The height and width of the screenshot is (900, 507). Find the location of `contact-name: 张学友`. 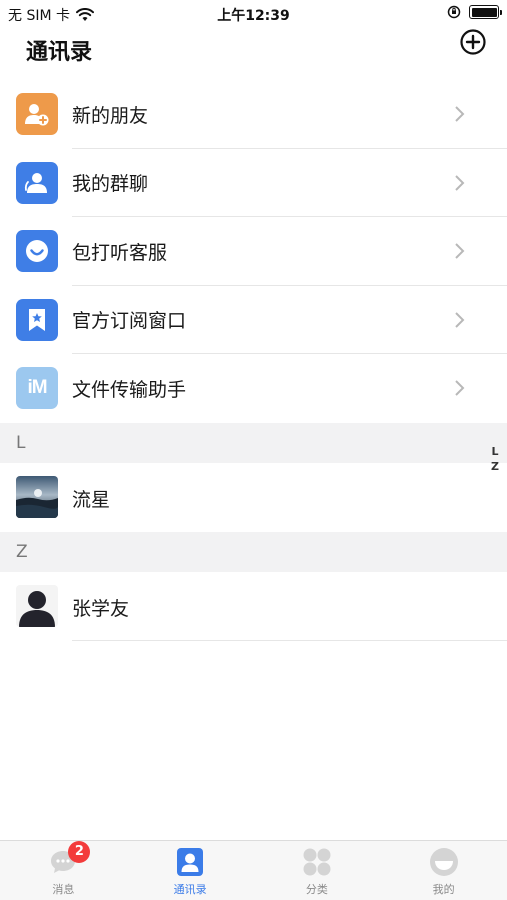

contact-name: 张学友 is located at coordinates (101, 608).